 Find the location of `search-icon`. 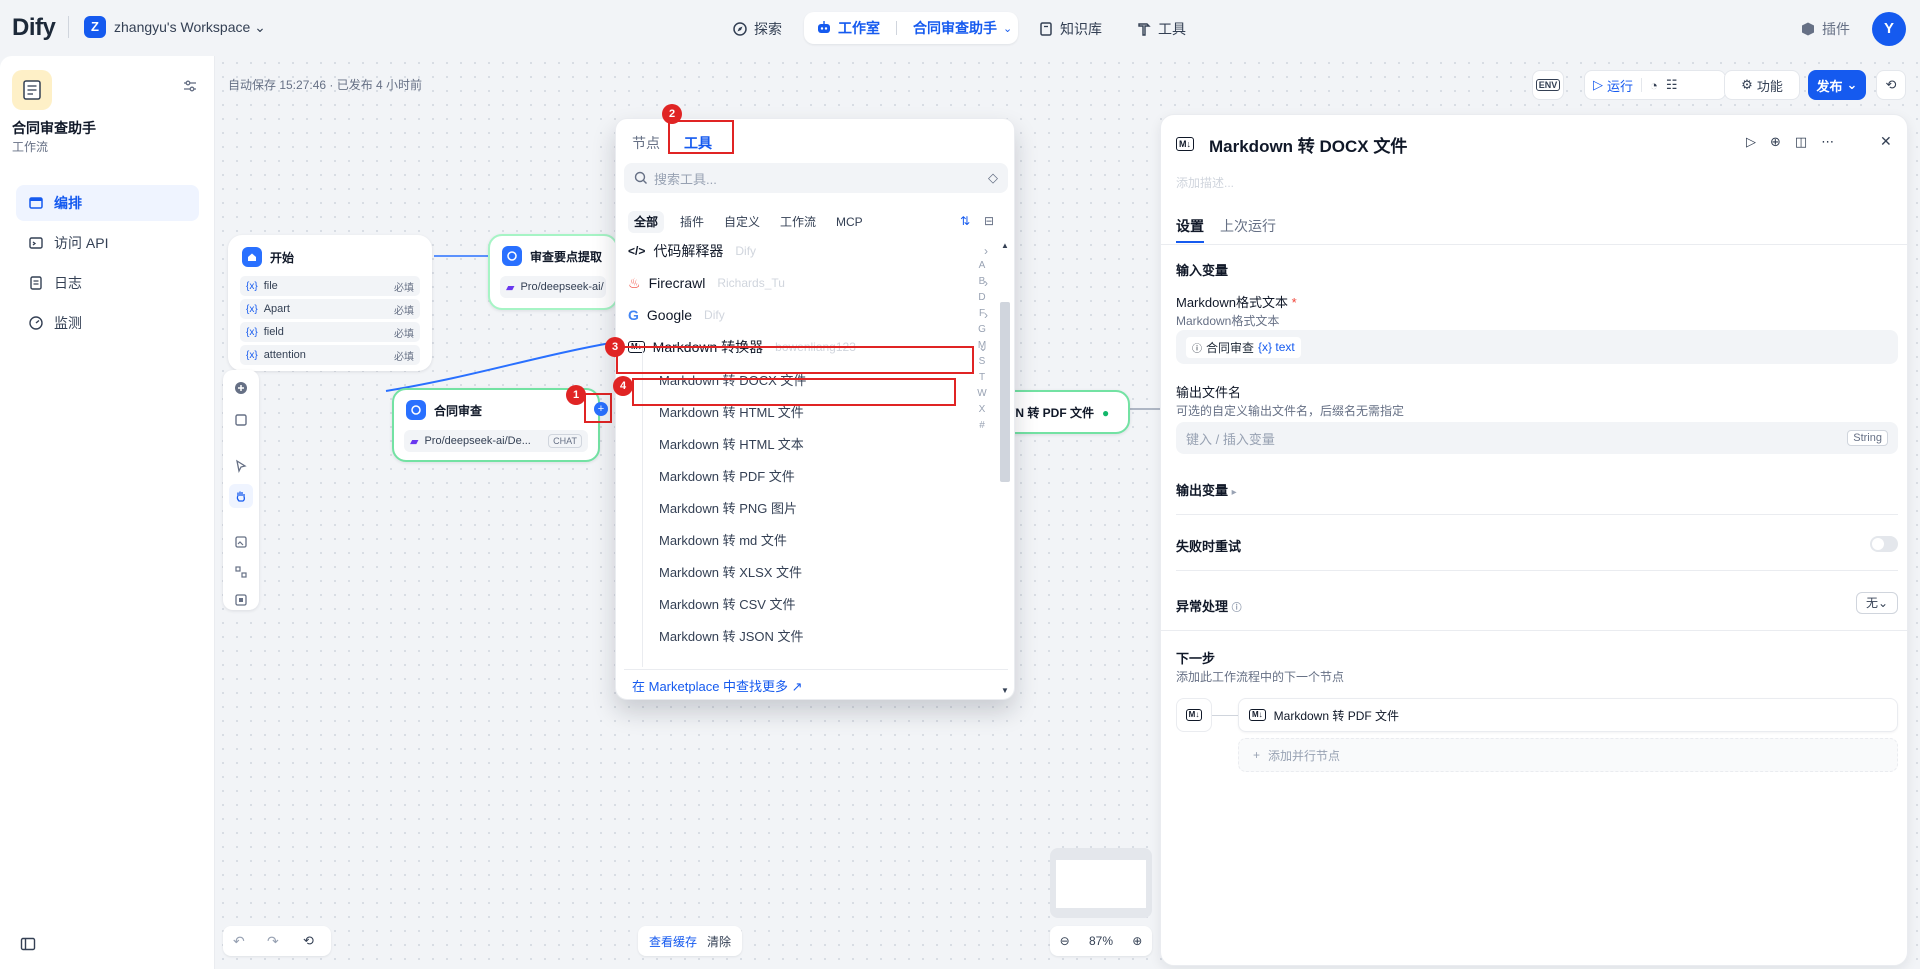

search-icon is located at coordinates (640, 177).